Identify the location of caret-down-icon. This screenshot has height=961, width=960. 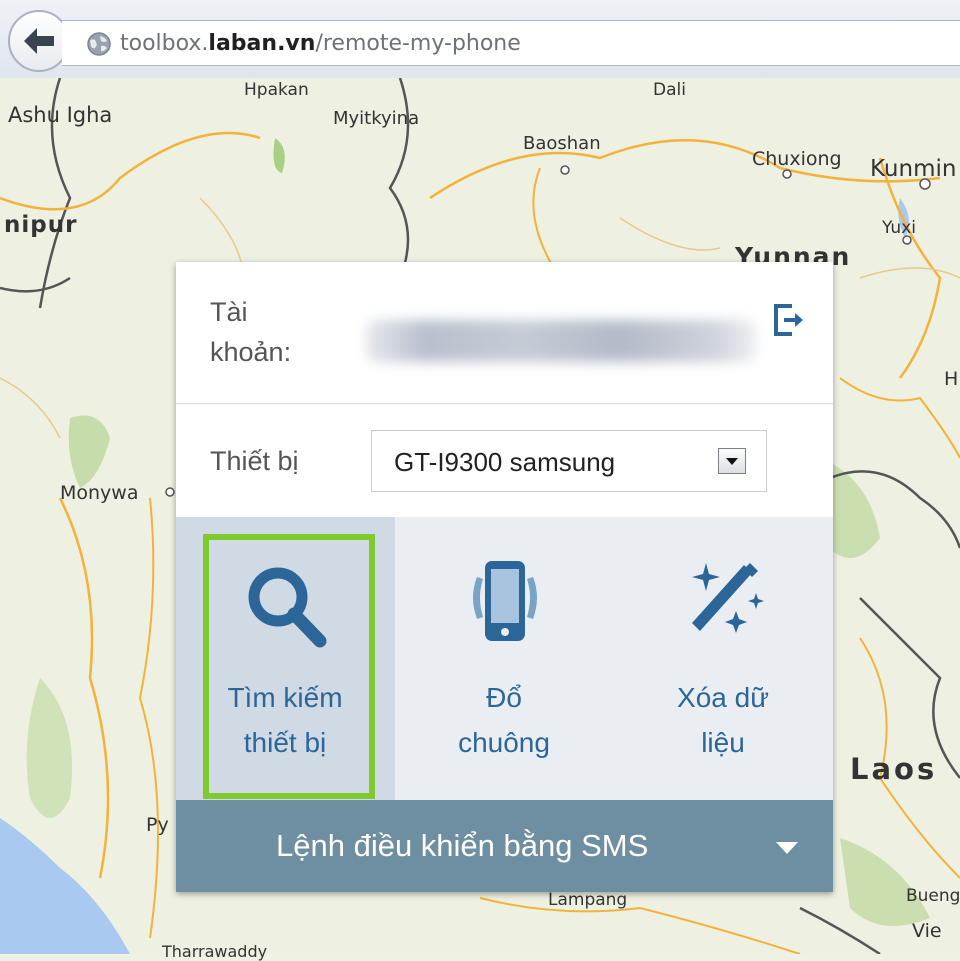
(787, 848).